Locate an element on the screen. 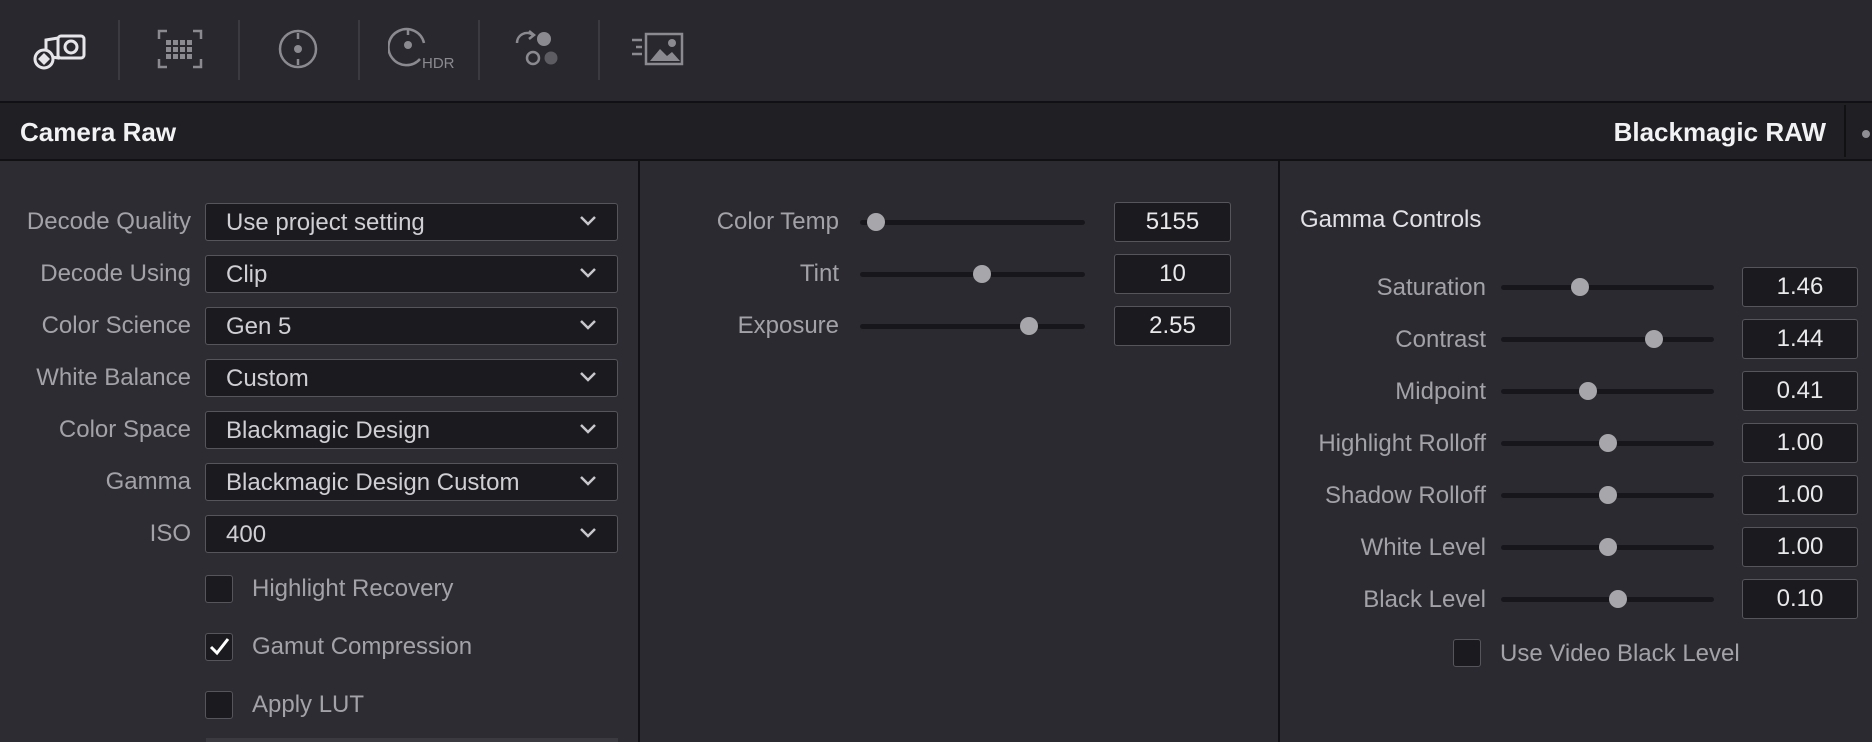 The width and height of the screenshot is (1872, 742). decode-quality-dropdown: Use project setting is located at coordinates (411, 222).